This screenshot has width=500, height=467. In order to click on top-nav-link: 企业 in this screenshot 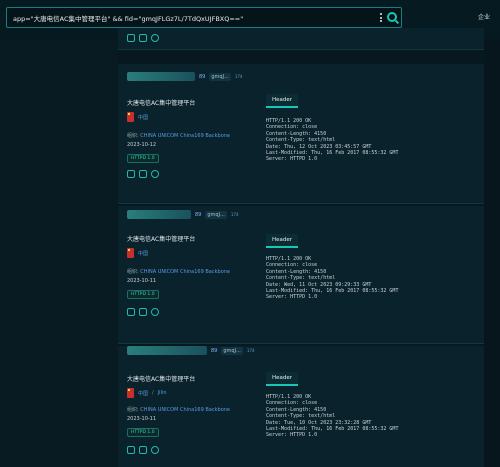, I will do `click(484, 16)`.